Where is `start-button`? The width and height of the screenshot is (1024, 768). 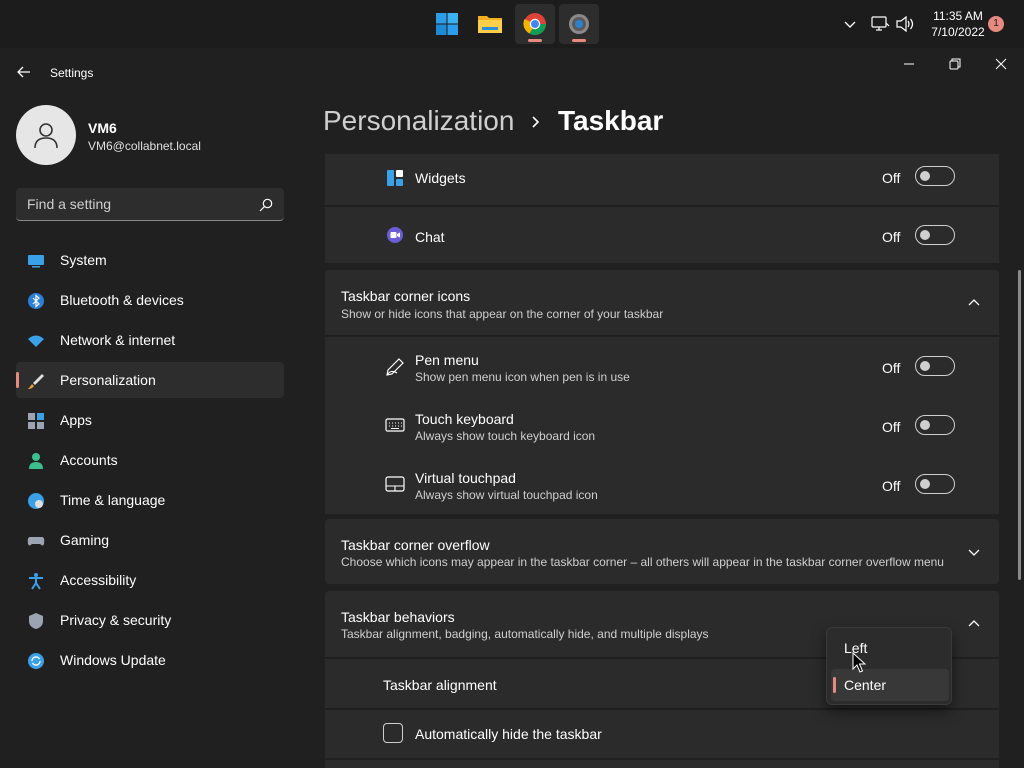 start-button is located at coordinates (447, 24).